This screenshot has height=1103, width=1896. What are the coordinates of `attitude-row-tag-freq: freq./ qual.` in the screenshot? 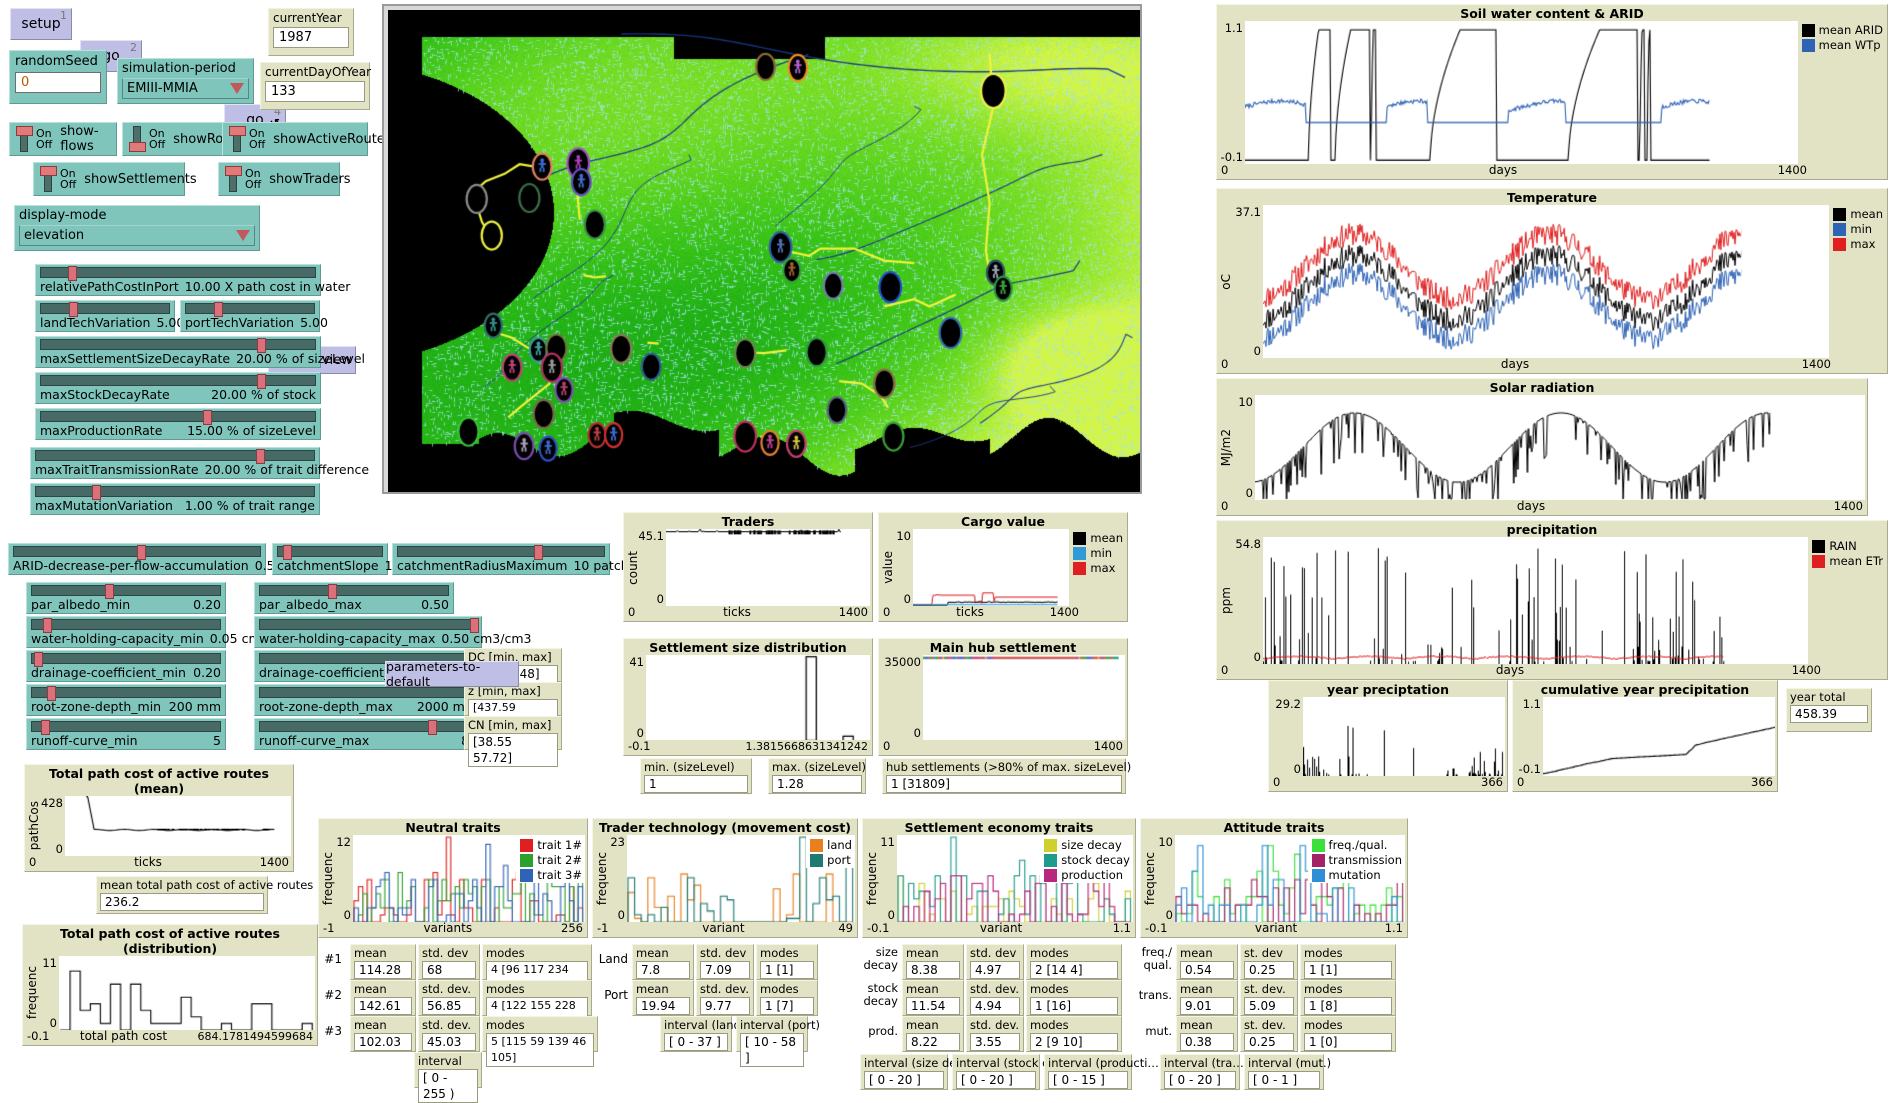 It's located at (1156, 958).